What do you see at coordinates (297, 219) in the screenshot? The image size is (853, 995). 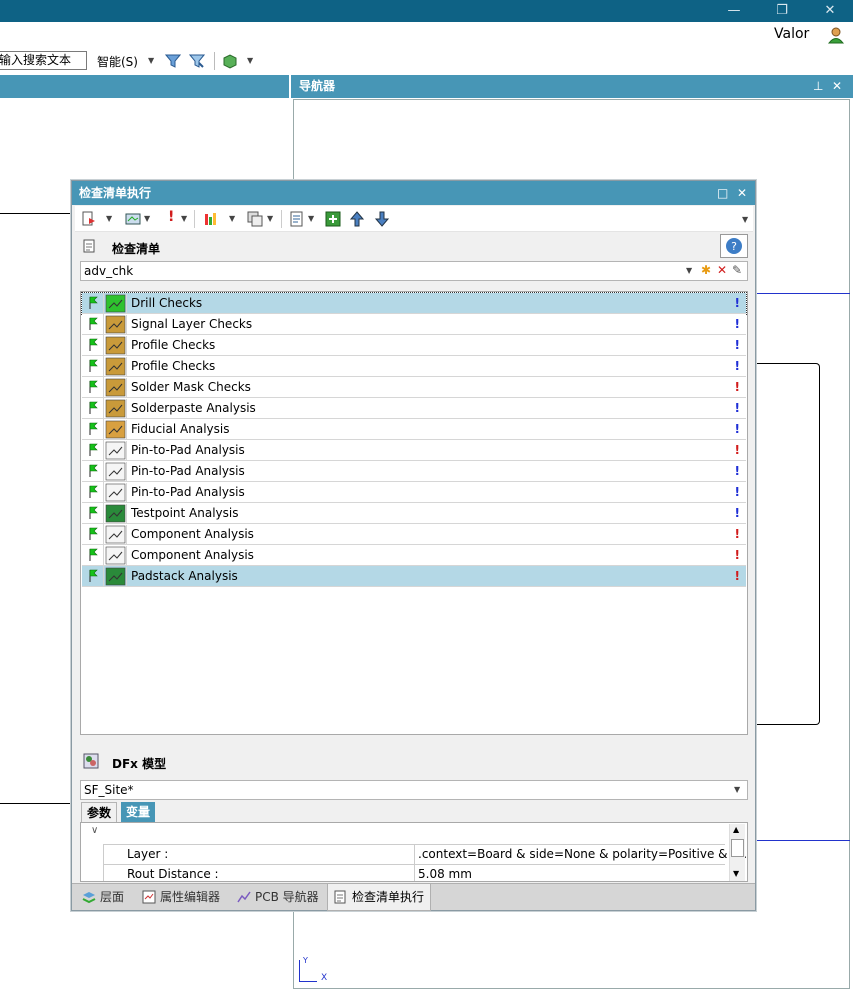 I see `report-icon` at bounding box center [297, 219].